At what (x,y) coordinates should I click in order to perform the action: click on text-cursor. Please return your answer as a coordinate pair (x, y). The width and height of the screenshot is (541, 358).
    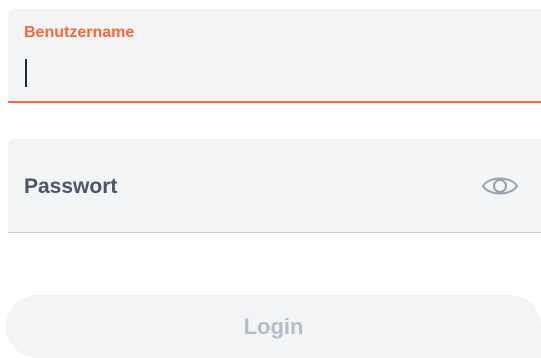
    Looking at the image, I should click on (26, 73).